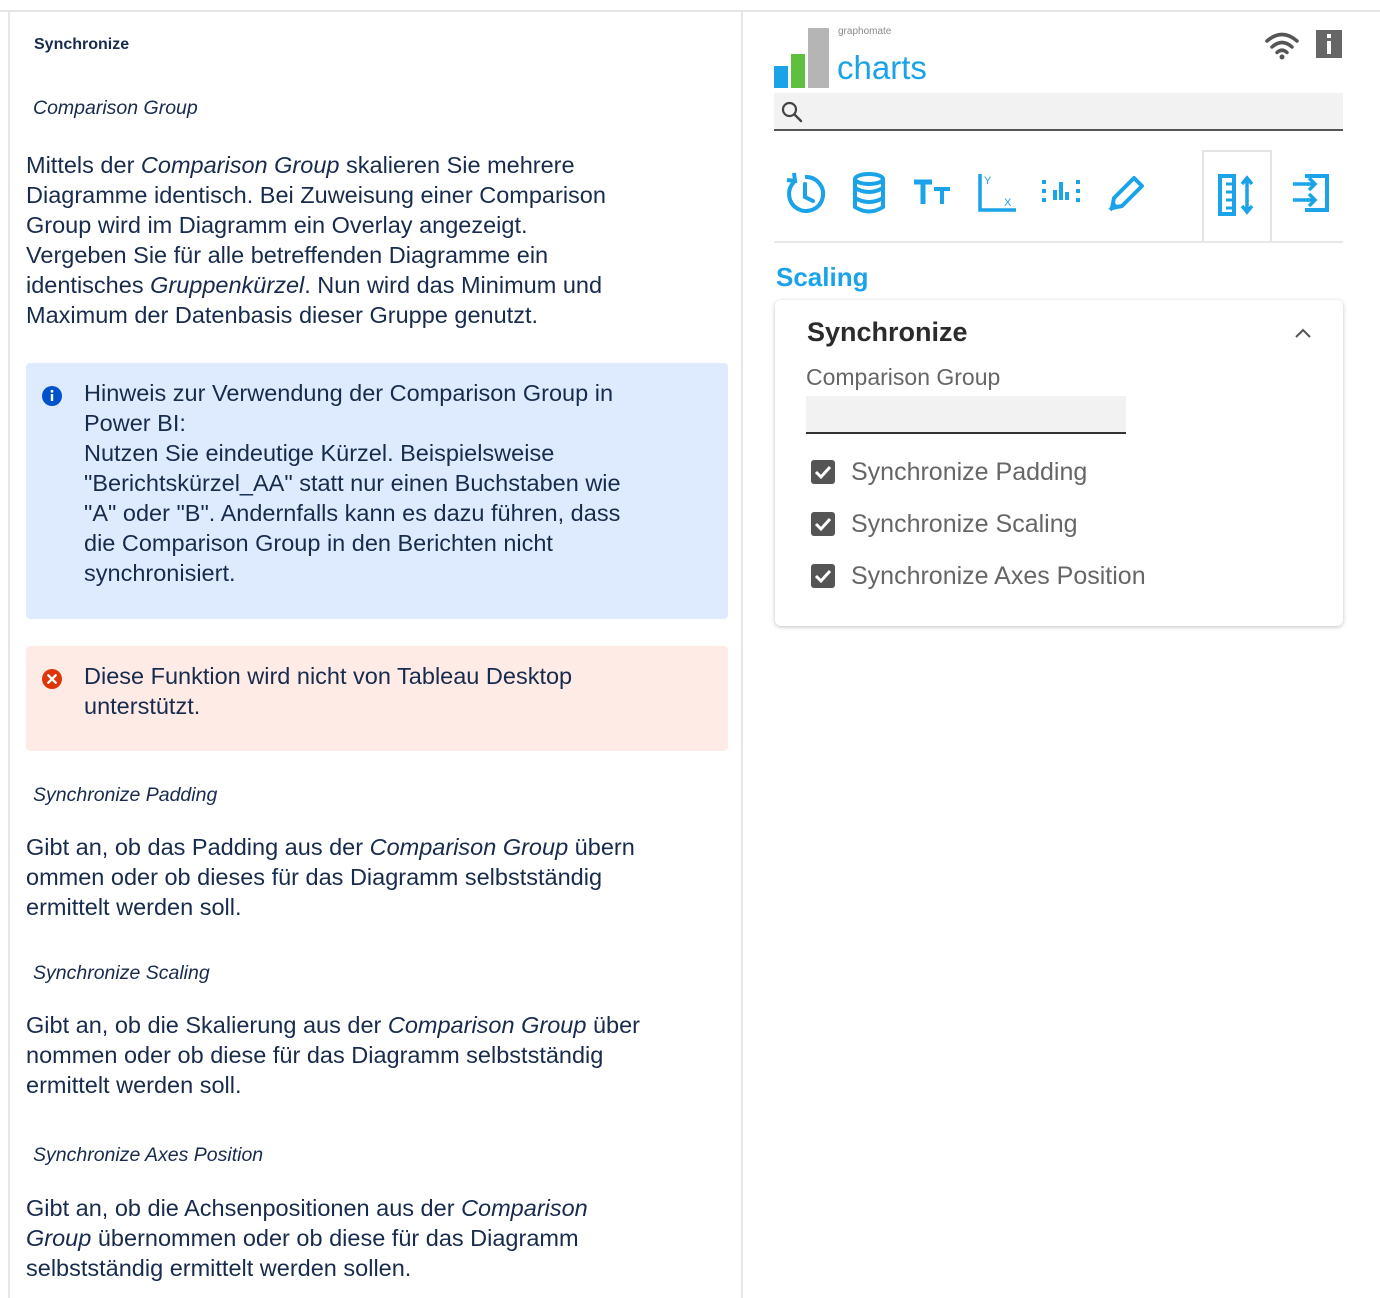 Image resolution: width=1380 pixels, height=1298 pixels. Describe the element at coordinates (115, 108) in the screenshot. I see `comparison-group-heading: Comparison Group` at that location.